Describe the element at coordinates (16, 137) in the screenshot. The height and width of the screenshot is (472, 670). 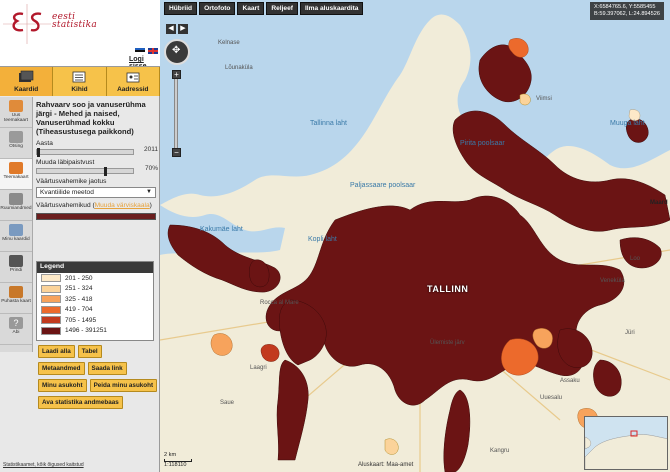
I see `search-icon` at that location.